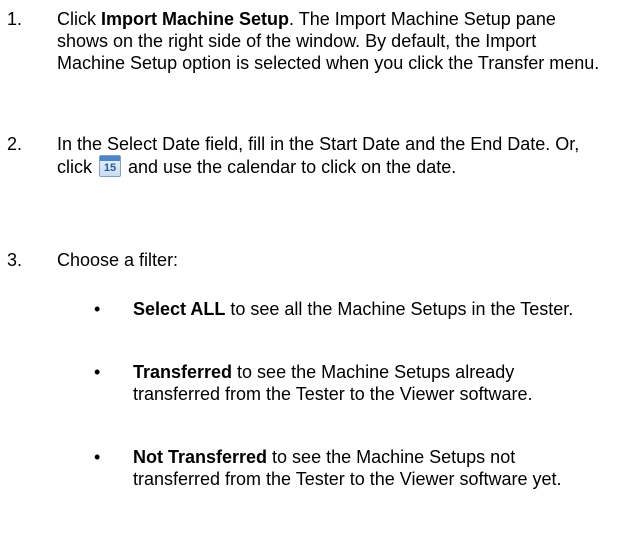 This screenshot has width=619, height=542. I want to click on step-number: 3., so click(15, 260).